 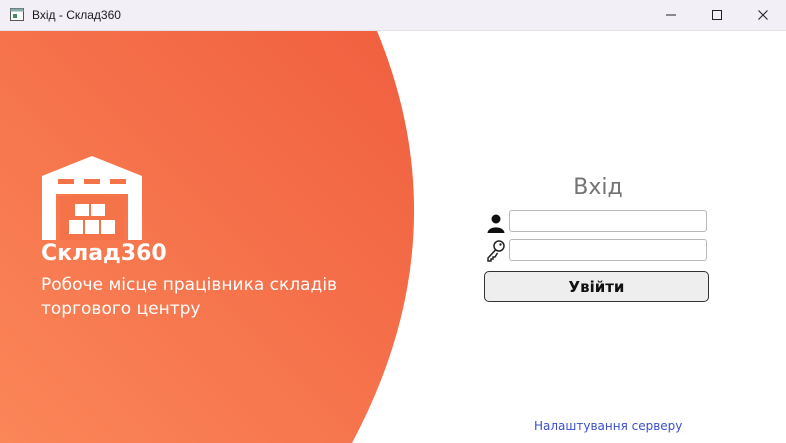 What do you see at coordinates (17, 14) in the screenshot?
I see `app-window-icon` at bounding box center [17, 14].